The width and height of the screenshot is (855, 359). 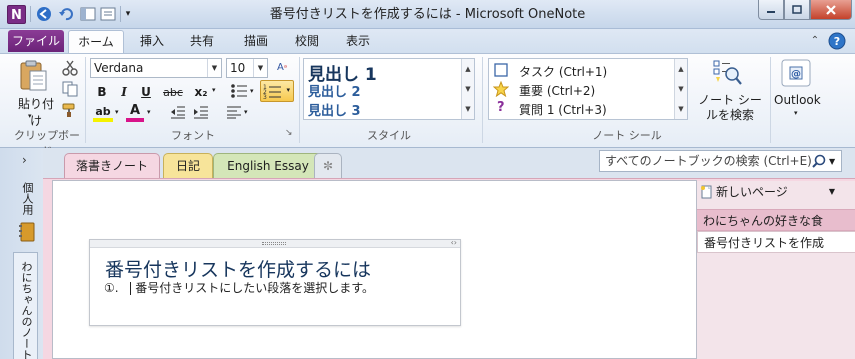 What do you see at coordinates (70, 69) in the screenshot?
I see `cut-icon` at bounding box center [70, 69].